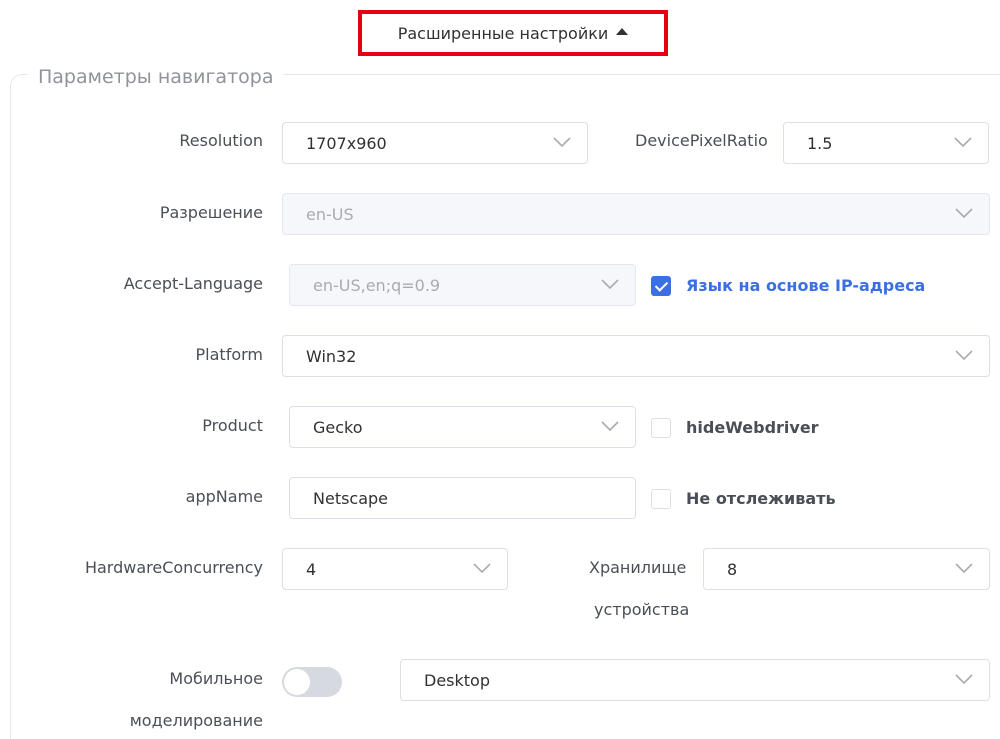 The width and height of the screenshot is (1000, 739). I want to click on do-not-track-label: Не отслеживать, so click(761, 498).